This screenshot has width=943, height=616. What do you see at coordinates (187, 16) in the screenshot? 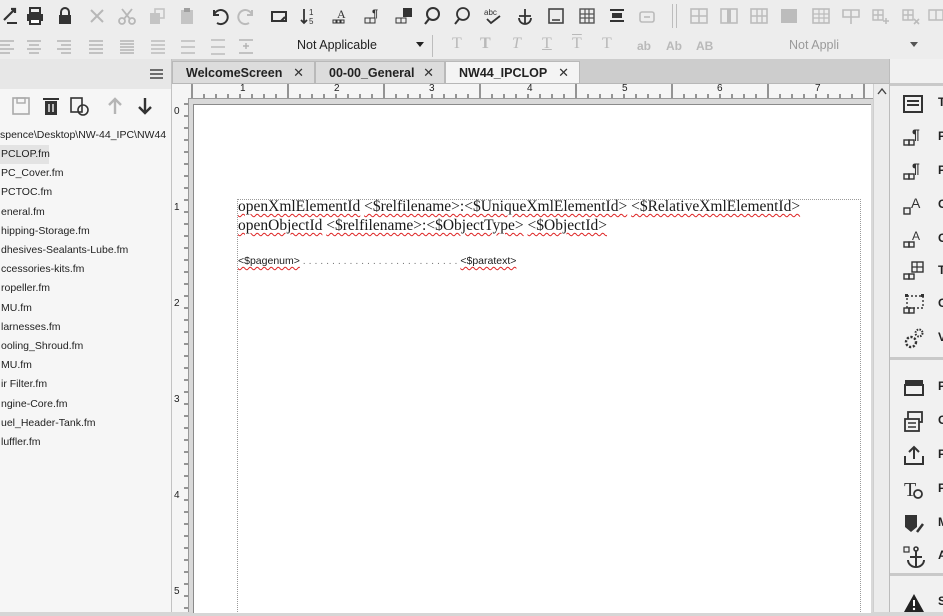
I see `paste-icon` at bounding box center [187, 16].